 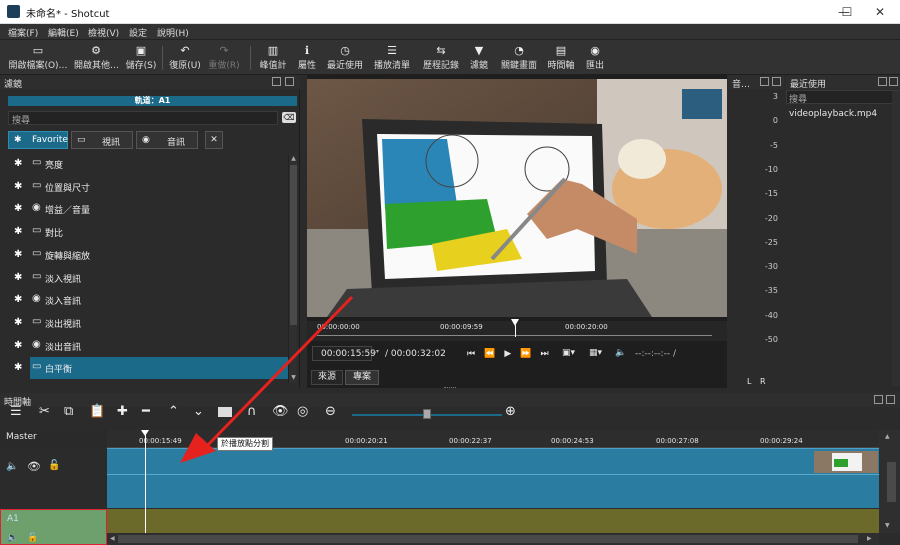 I want to click on filter-item: ✱ ▭ 淡出視訊, so click(x=148, y=323).